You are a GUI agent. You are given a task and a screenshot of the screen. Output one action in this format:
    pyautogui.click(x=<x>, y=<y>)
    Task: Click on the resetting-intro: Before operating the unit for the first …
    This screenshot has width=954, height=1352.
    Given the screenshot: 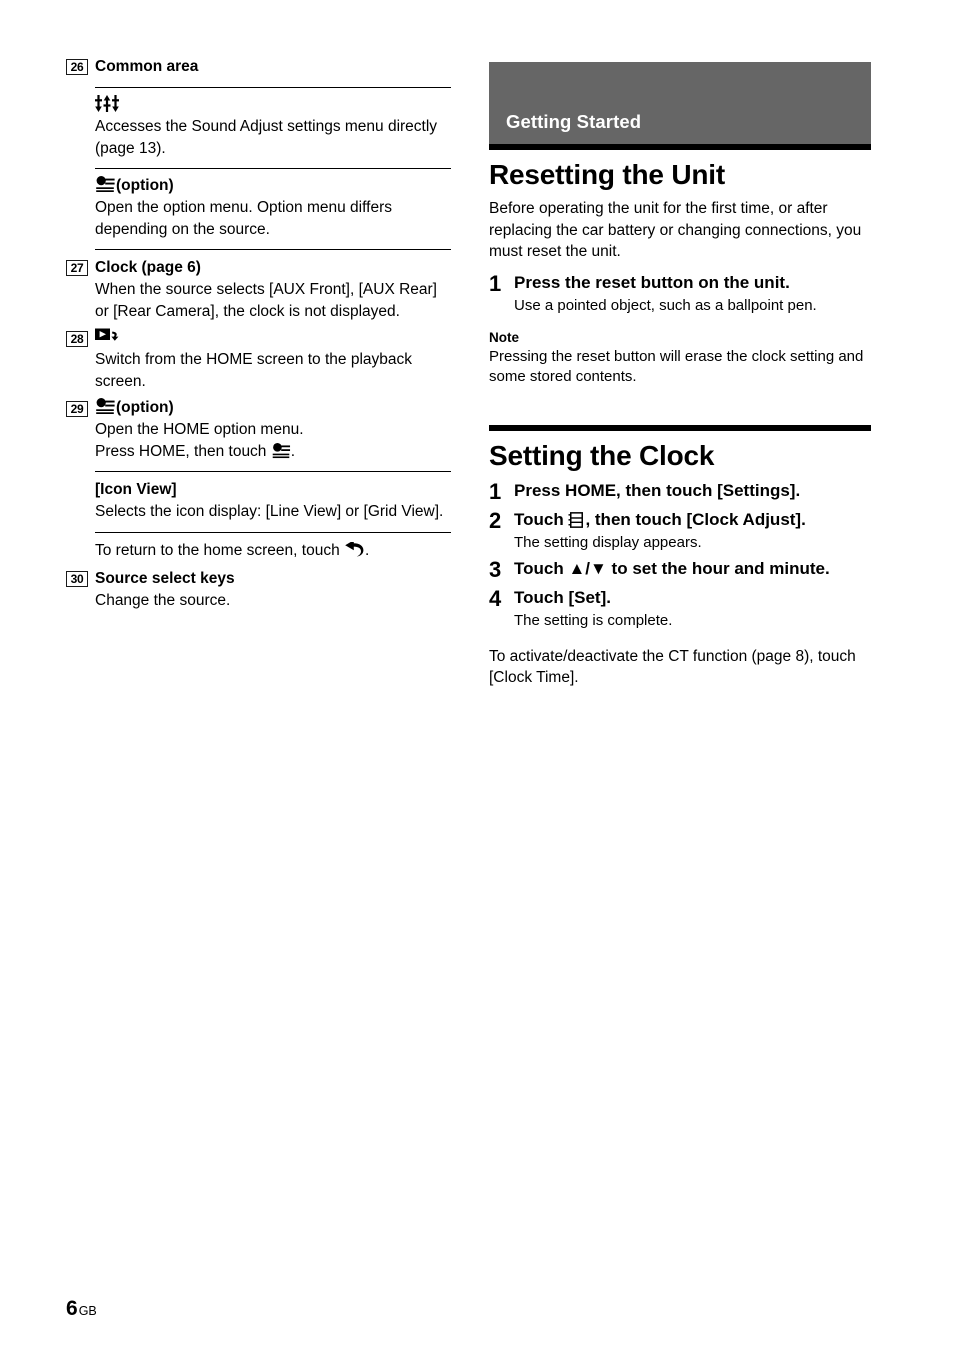 What is the action you would take?
    pyautogui.click(x=675, y=230)
    